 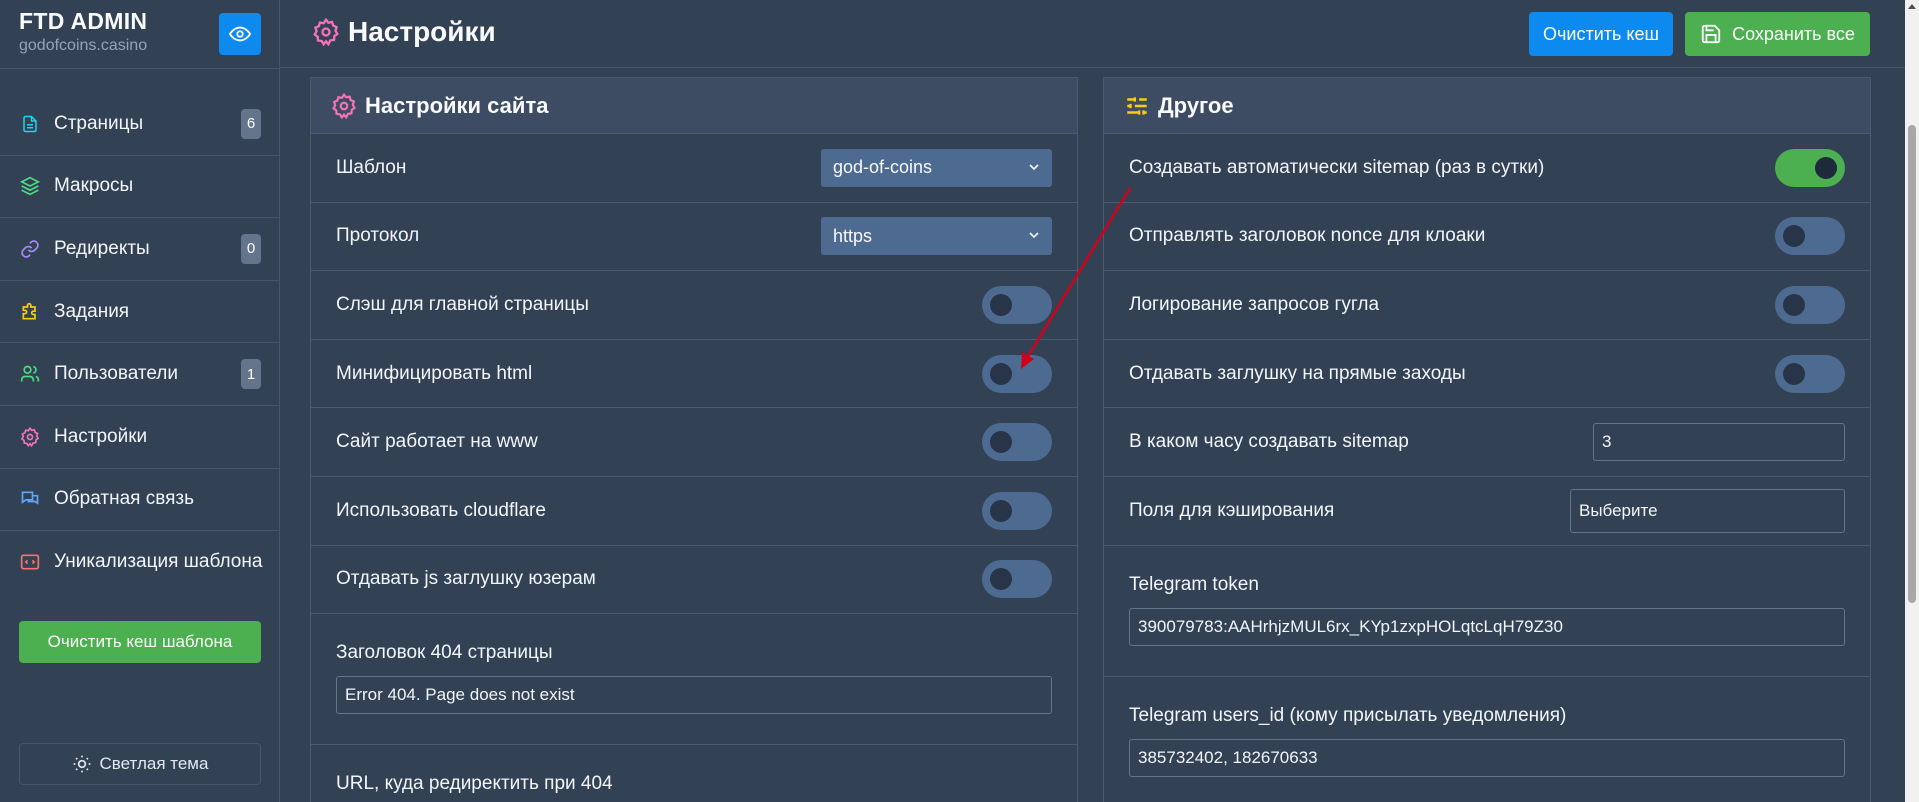 I want to click on sitemap-hour-row: В каком часу создавать sitemap 3, so click(x=1487, y=442).